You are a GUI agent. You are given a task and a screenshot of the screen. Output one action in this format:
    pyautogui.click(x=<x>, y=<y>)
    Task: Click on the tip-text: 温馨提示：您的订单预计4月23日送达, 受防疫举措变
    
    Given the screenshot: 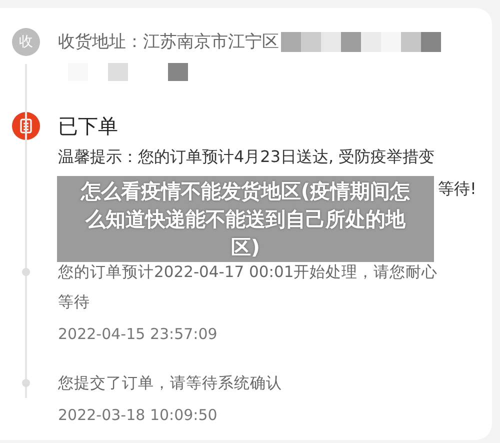 What is the action you would take?
    pyautogui.click(x=247, y=157)
    